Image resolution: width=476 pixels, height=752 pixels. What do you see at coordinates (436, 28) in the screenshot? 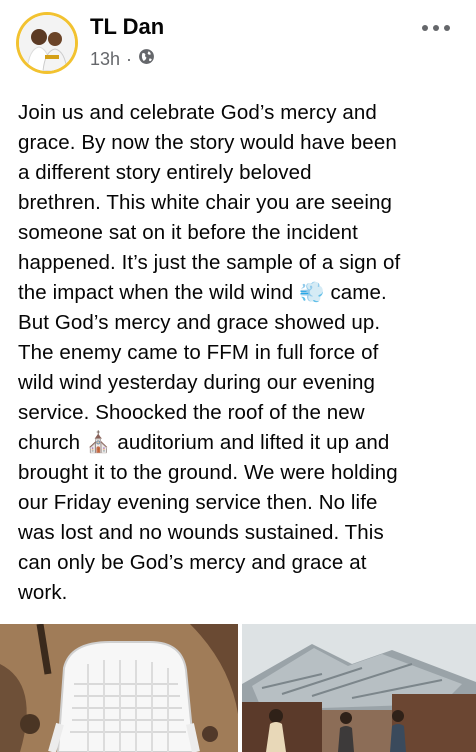
I see `more-options-icon` at bounding box center [436, 28].